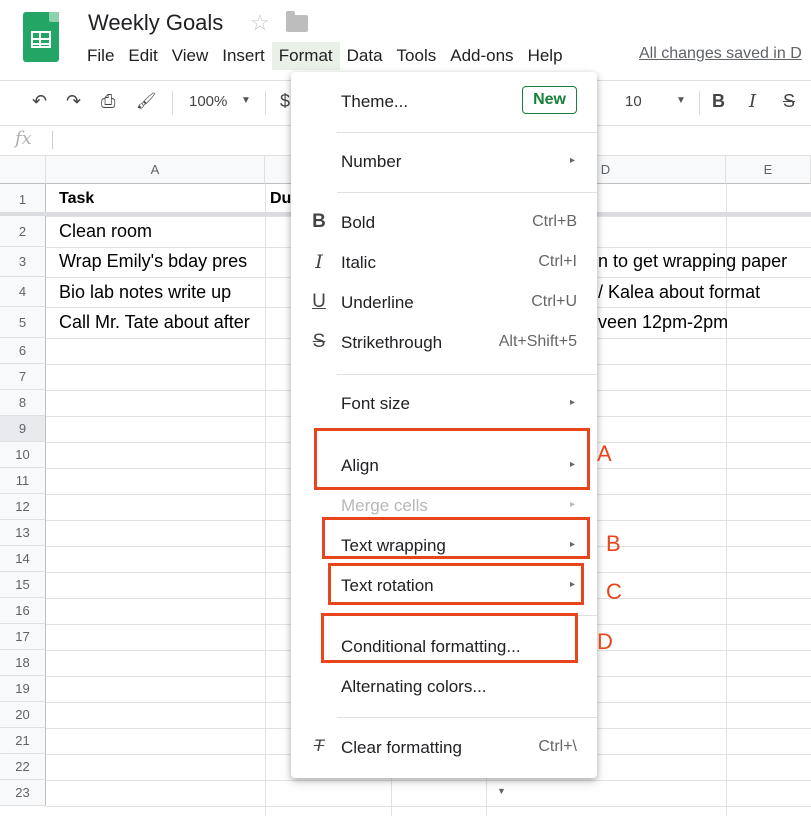 The image size is (811, 816). Describe the element at coordinates (557, 261) in the screenshot. I see `shortcut-label: Ctrl+I` at that location.